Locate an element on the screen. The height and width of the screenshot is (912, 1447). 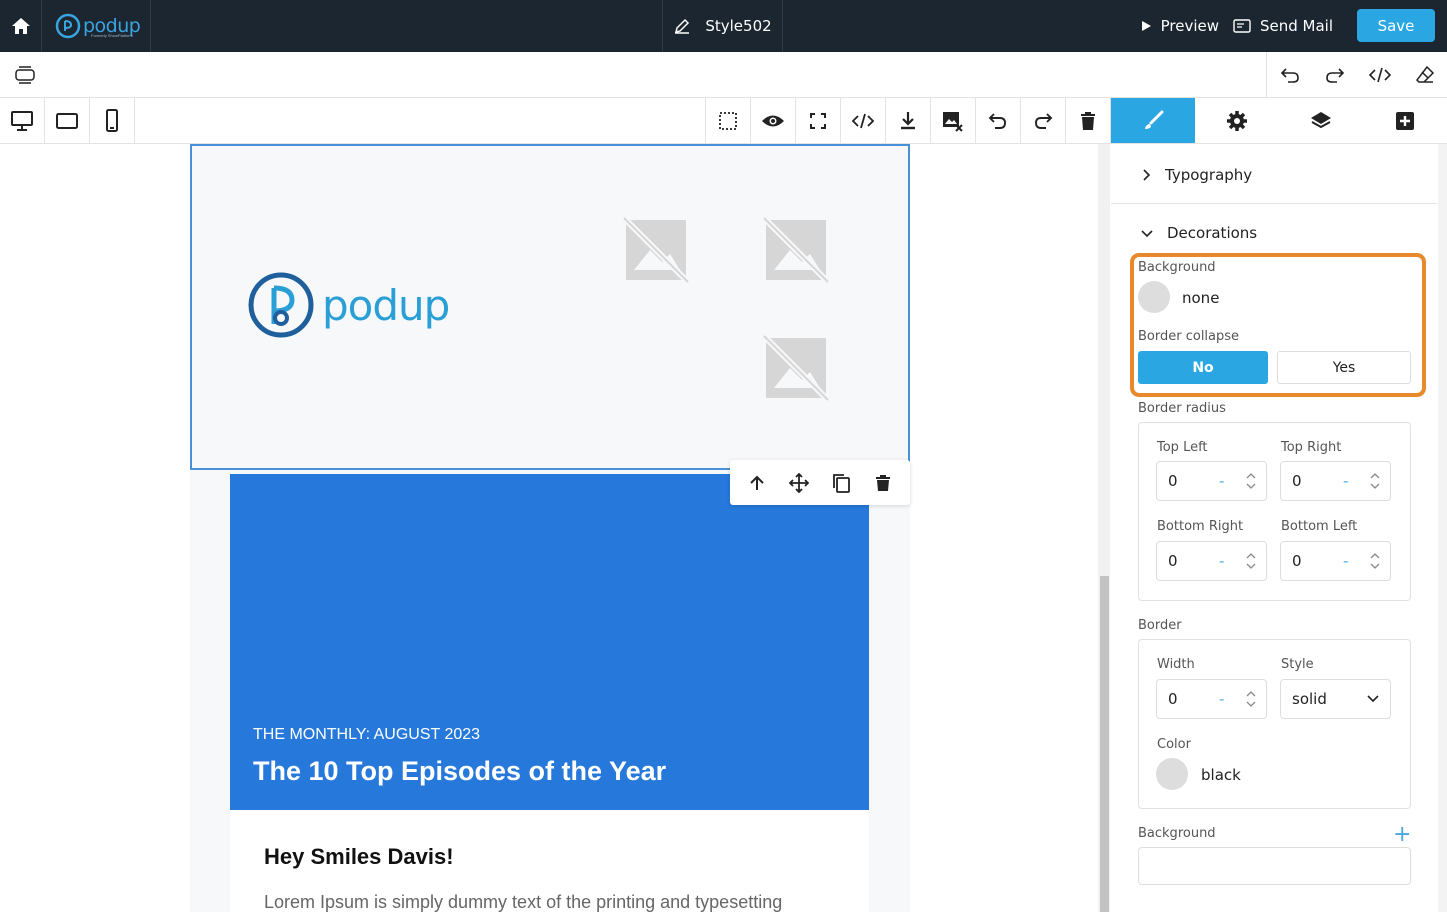
background-color-swatch is located at coordinates (1154, 297).